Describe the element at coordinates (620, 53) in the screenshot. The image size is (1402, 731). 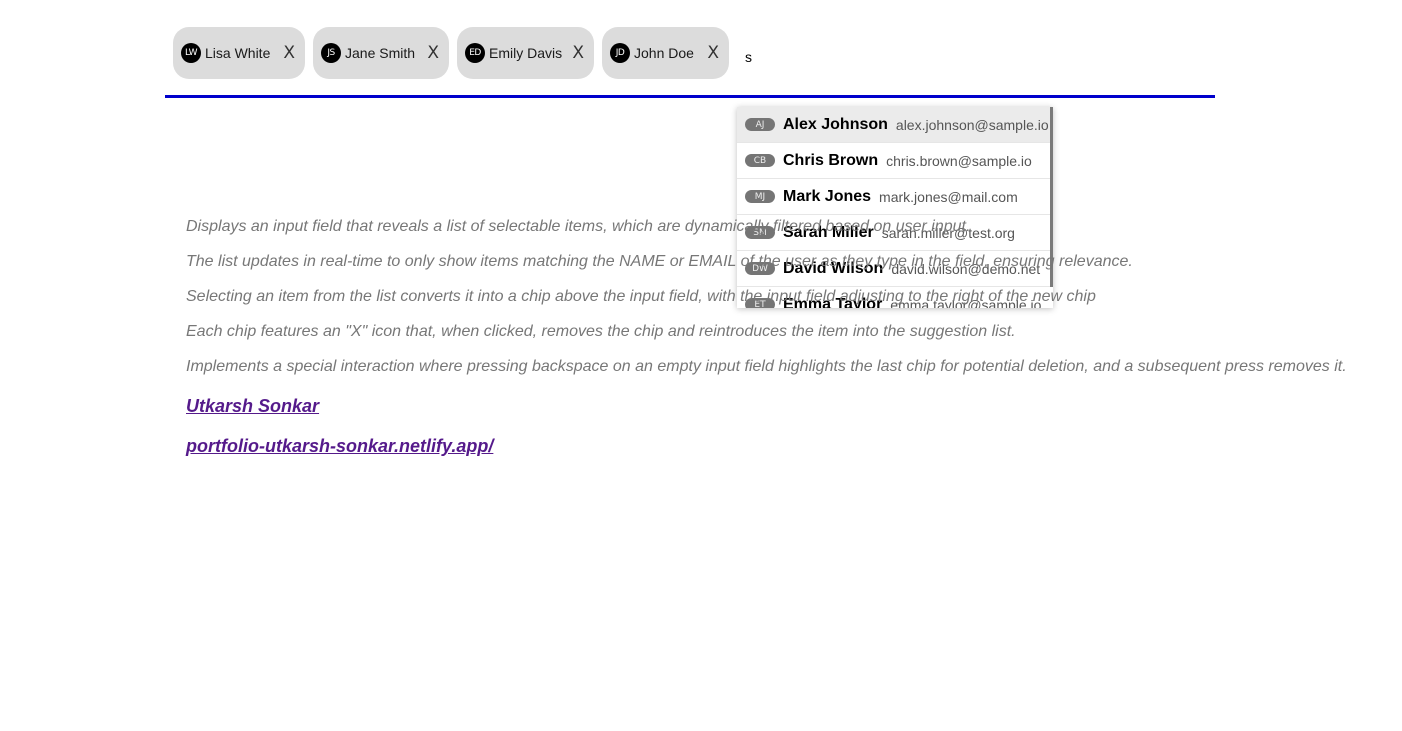
I see `chip-avatar: JD` at that location.